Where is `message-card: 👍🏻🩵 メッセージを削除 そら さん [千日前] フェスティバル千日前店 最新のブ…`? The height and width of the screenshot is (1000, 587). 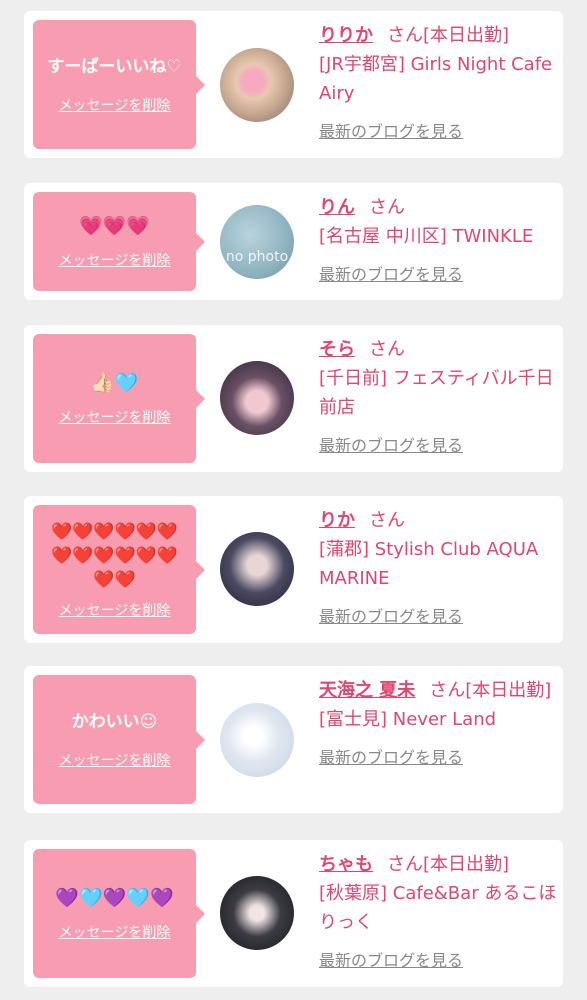 message-card: 👍🏻🩵 メッセージを削除 そら さん [千日前] フェスティバル千日前店 最新のブ… is located at coordinates (293, 398).